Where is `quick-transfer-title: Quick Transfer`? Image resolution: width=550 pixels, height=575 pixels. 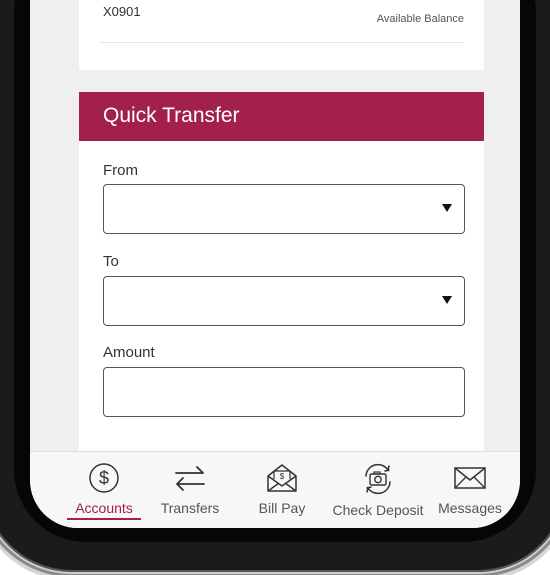 quick-transfer-title: Quick Transfer is located at coordinates (171, 115).